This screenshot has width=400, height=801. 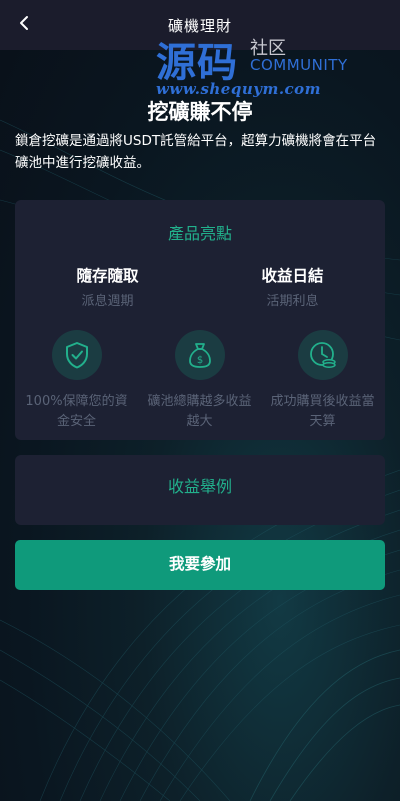 What do you see at coordinates (76, 381) in the screenshot?
I see `feature-item: 100%保障您的資金安全` at bounding box center [76, 381].